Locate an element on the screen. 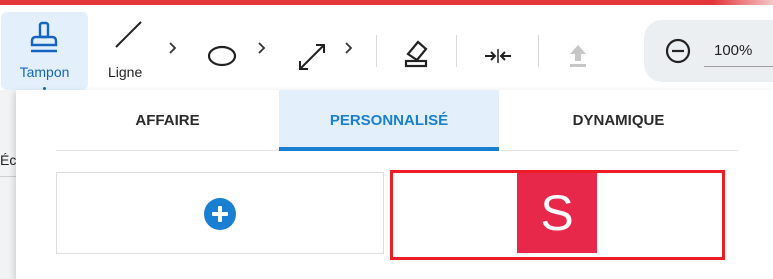 This screenshot has height=279, width=773. tool-upload-button is located at coordinates (578, 51).